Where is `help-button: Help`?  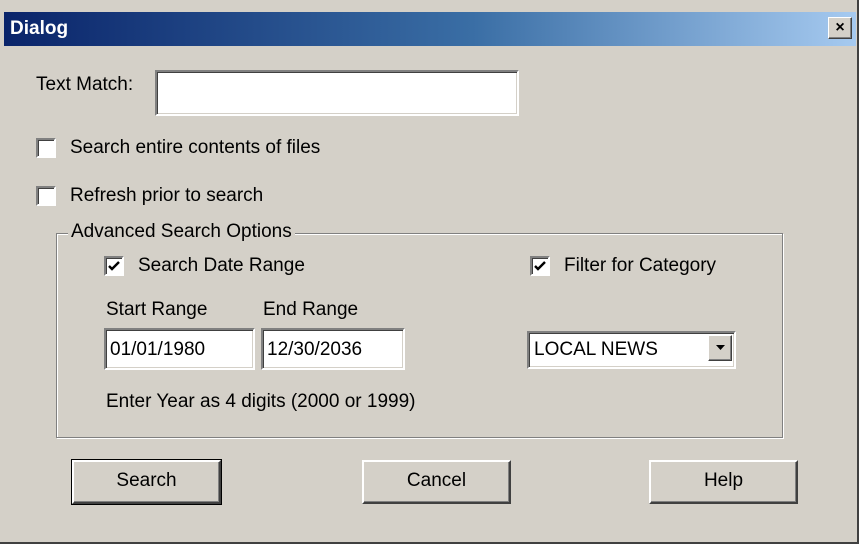 help-button: Help is located at coordinates (723, 482).